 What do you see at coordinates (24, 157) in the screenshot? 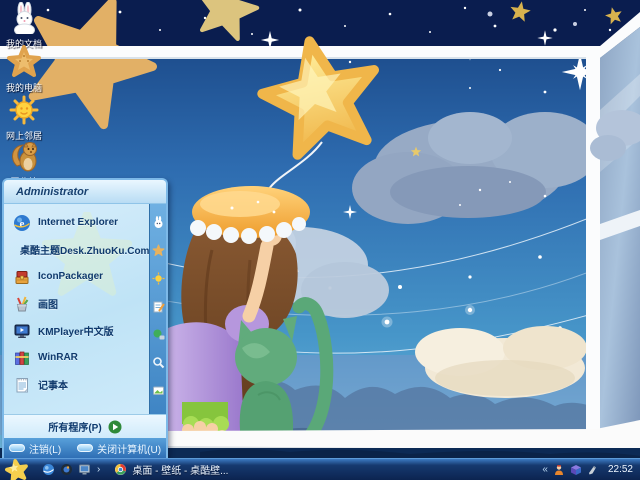
I see `squirrel-icon` at bounding box center [24, 157].